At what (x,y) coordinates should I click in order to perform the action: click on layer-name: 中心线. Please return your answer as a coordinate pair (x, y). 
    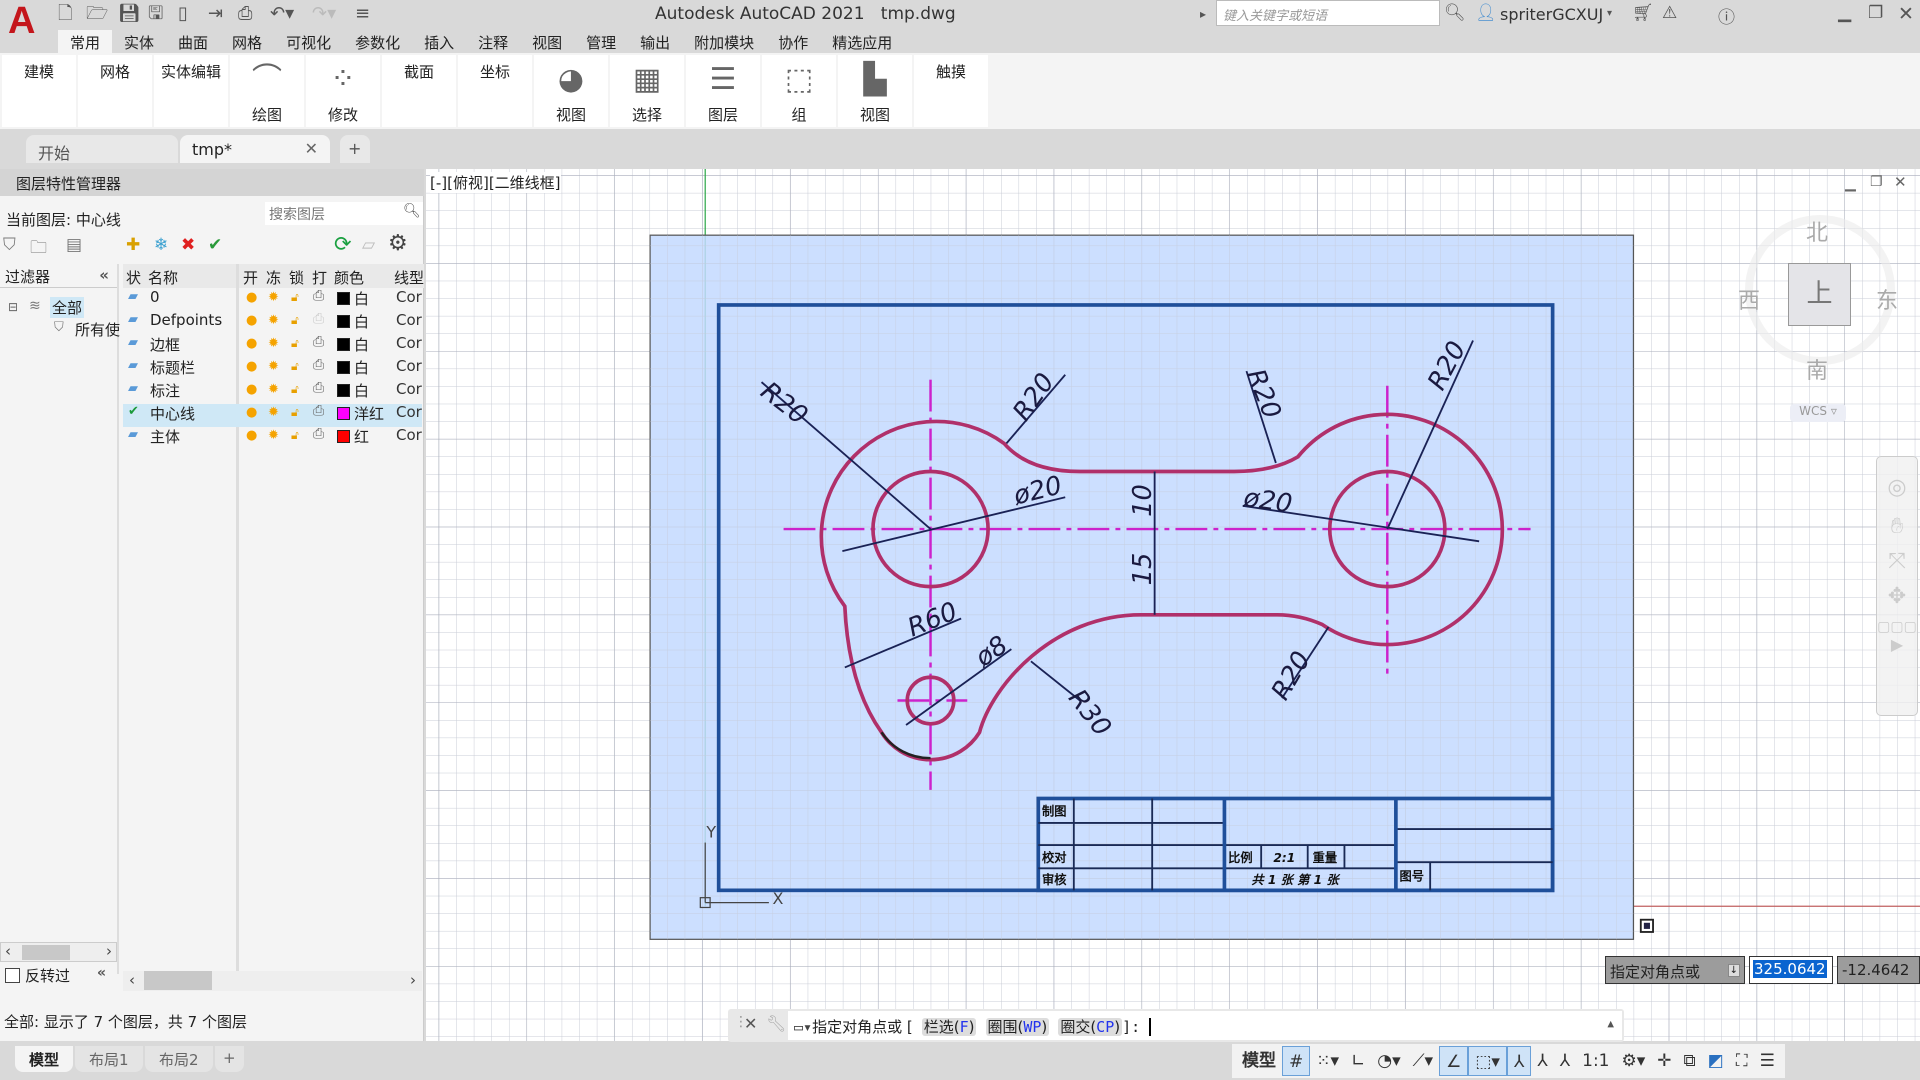
    Looking at the image, I should click on (172, 413).